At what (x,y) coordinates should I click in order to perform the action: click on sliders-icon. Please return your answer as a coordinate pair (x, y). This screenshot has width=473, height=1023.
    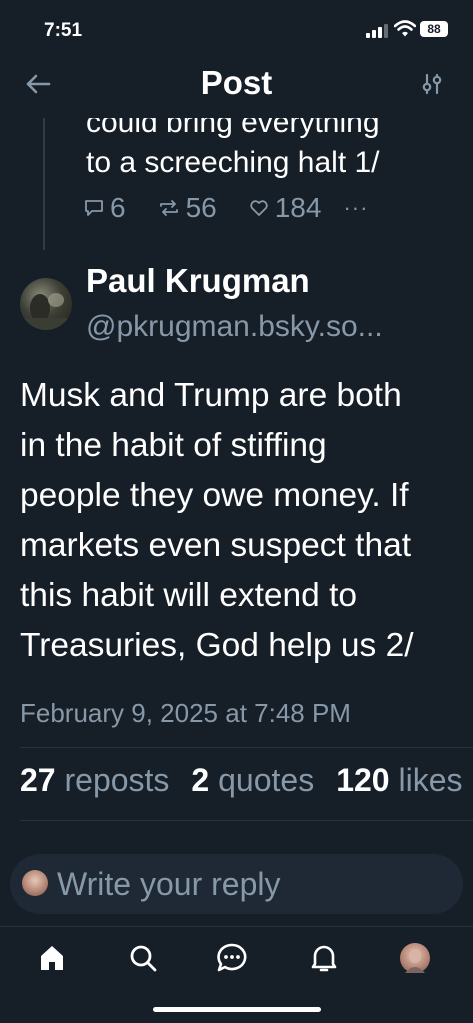
    Looking at the image, I should click on (432, 84).